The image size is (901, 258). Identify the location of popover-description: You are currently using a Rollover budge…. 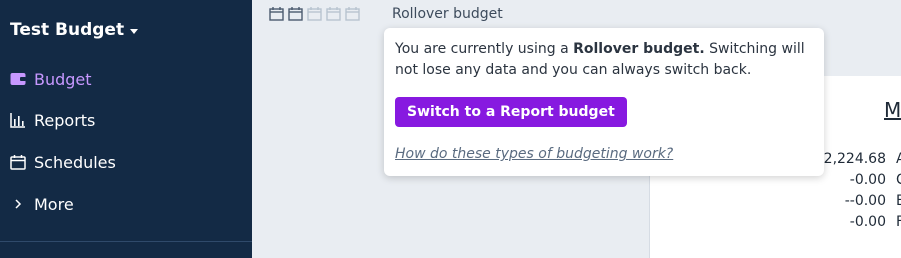
(605, 60).